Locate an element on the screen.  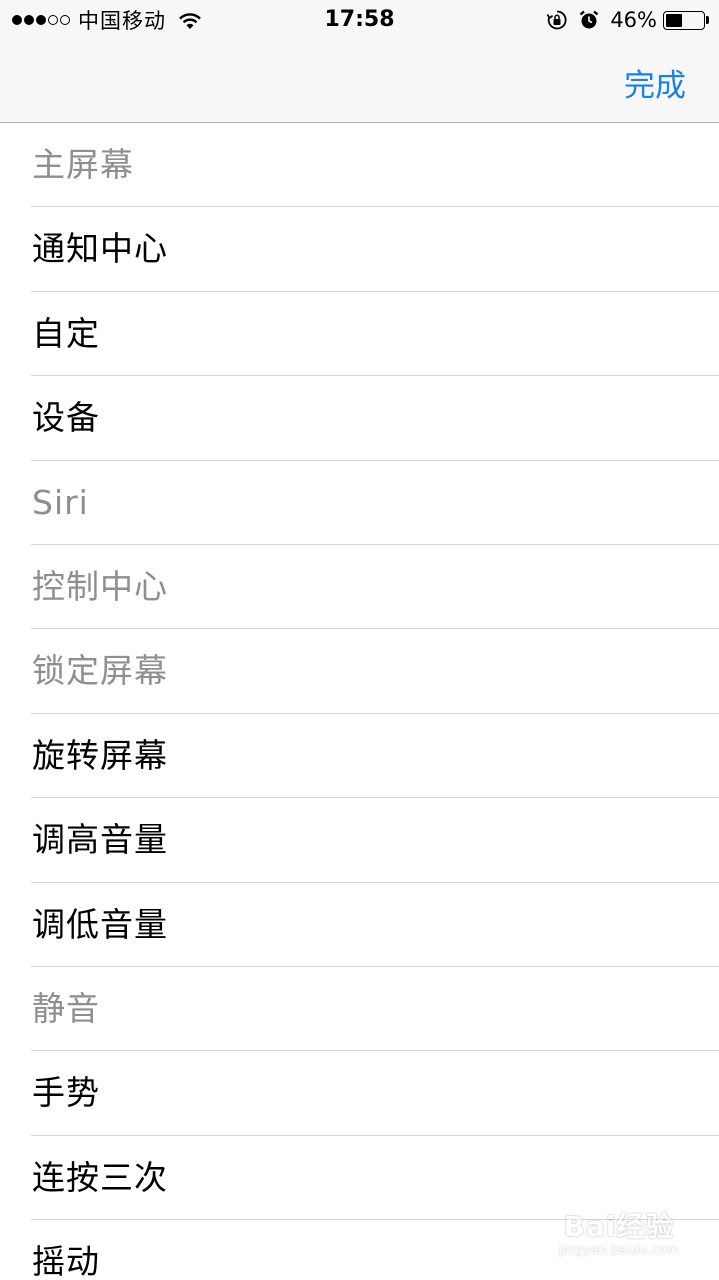
list-item-label: 主屏幕 is located at coordinates (83, 164).